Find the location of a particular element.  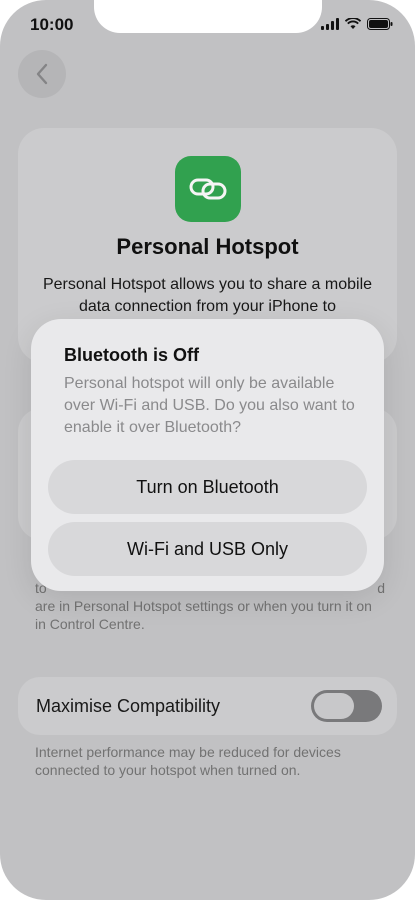

dialog-title: Bluetooth is Off is located at coordinates (131, 355).